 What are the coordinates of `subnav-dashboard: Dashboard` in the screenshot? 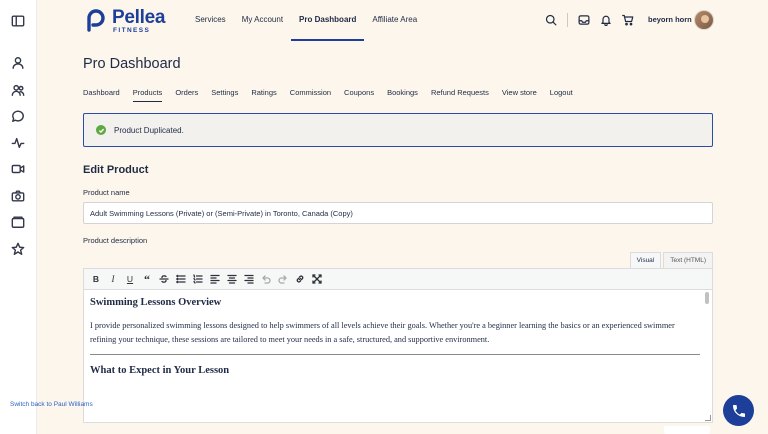 It's located at (101, 94).